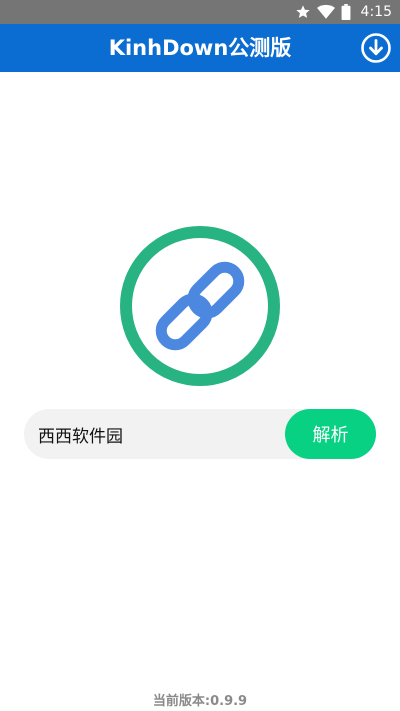  What do you see at coordinates (376, 12) in the screenshot?
I see `status-time: 4:15` at bounding box center [376, 12].